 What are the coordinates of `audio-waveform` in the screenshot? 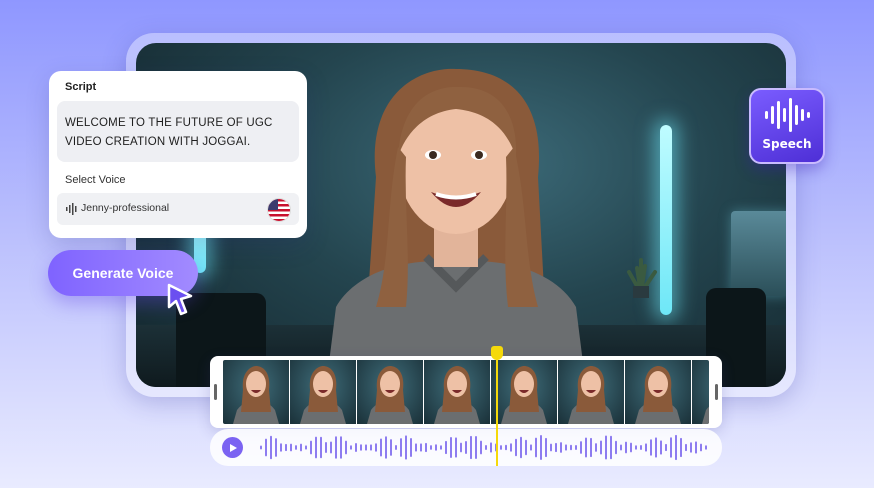 It's located at (483, 447).